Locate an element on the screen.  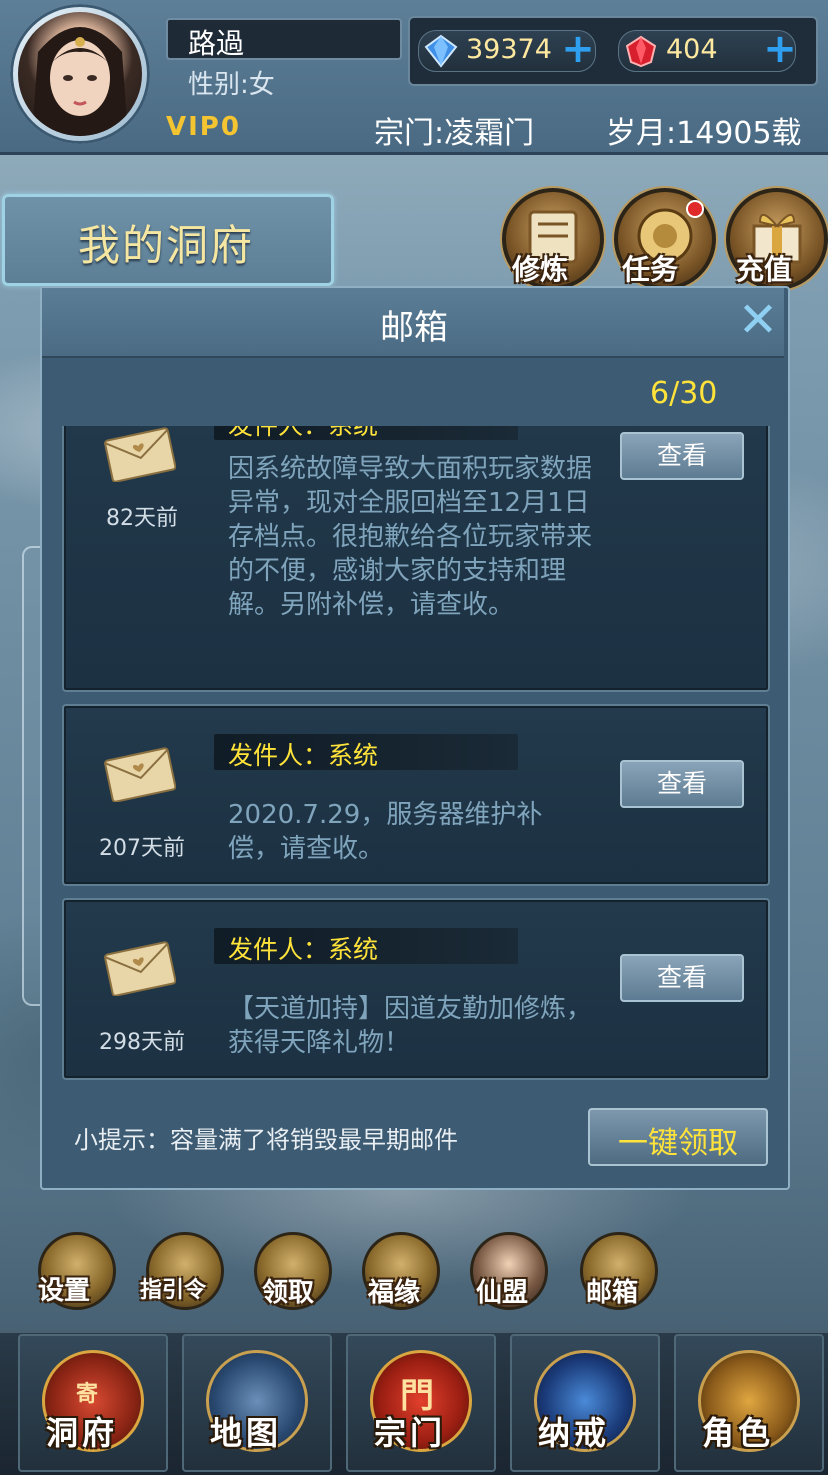
player-name: 路過 is located at coordinates (216, 43).